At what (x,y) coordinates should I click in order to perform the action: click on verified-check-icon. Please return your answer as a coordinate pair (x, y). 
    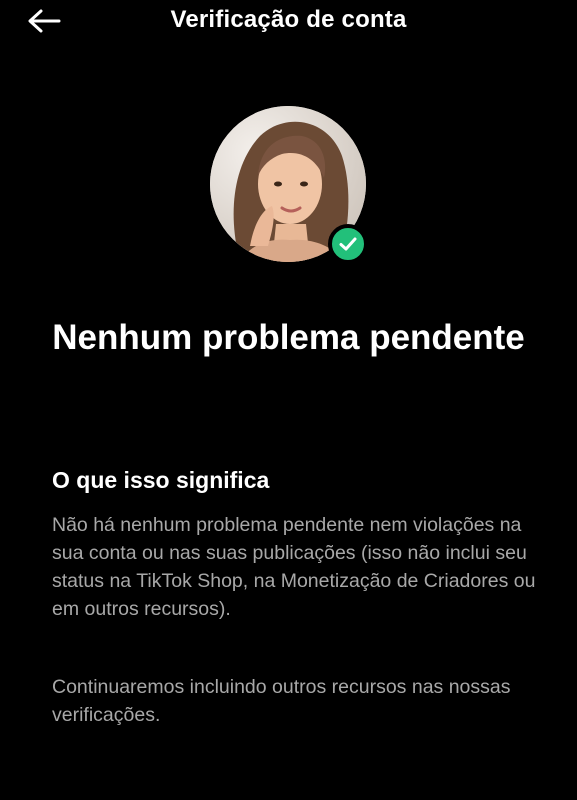
    Looking at the image, I should click on (348, 244).